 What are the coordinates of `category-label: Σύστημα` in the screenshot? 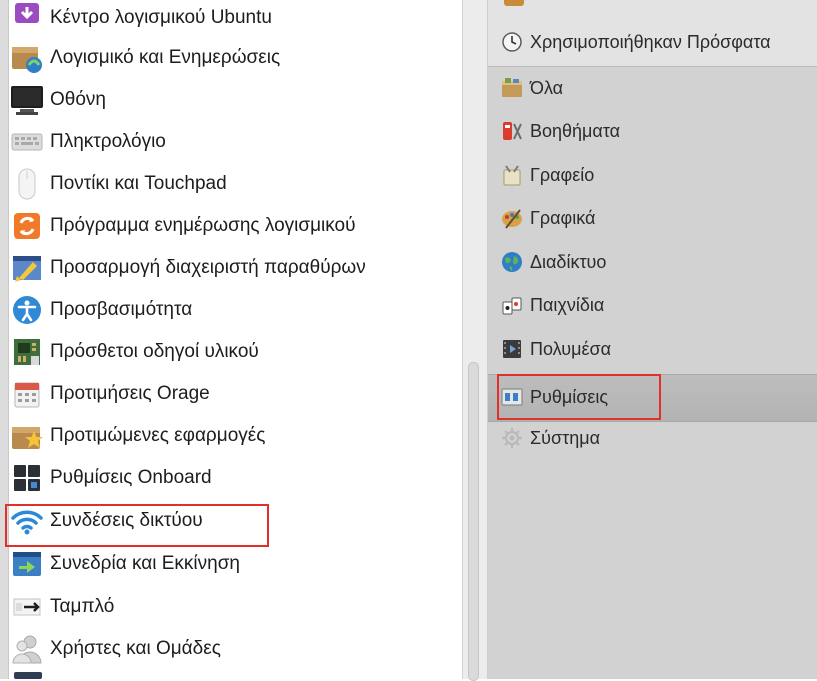 It's located at (565, 437).